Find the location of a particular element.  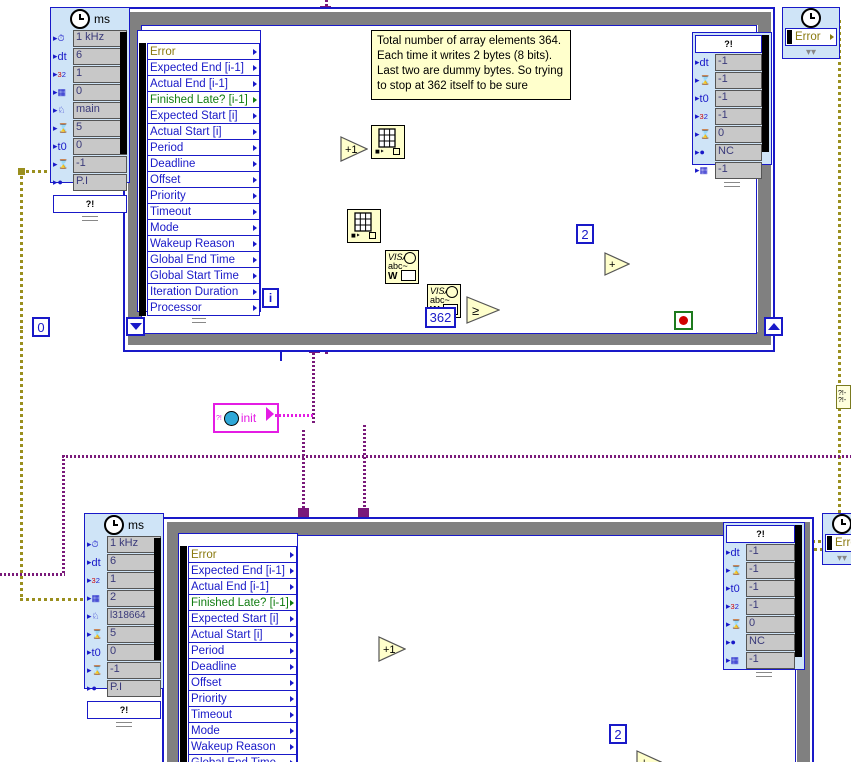

config-row-name: ▸♘ main is located at coordinates (90, 110).